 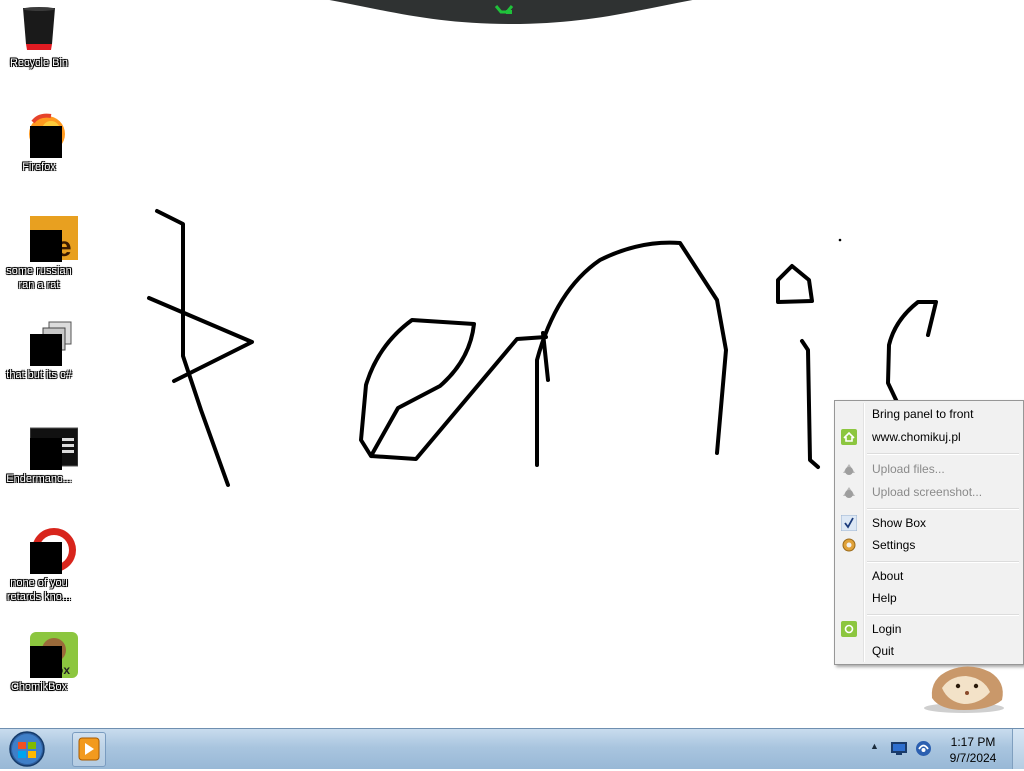 I want to click on menu-item-settings: Settings, so click(x=929, y=545).